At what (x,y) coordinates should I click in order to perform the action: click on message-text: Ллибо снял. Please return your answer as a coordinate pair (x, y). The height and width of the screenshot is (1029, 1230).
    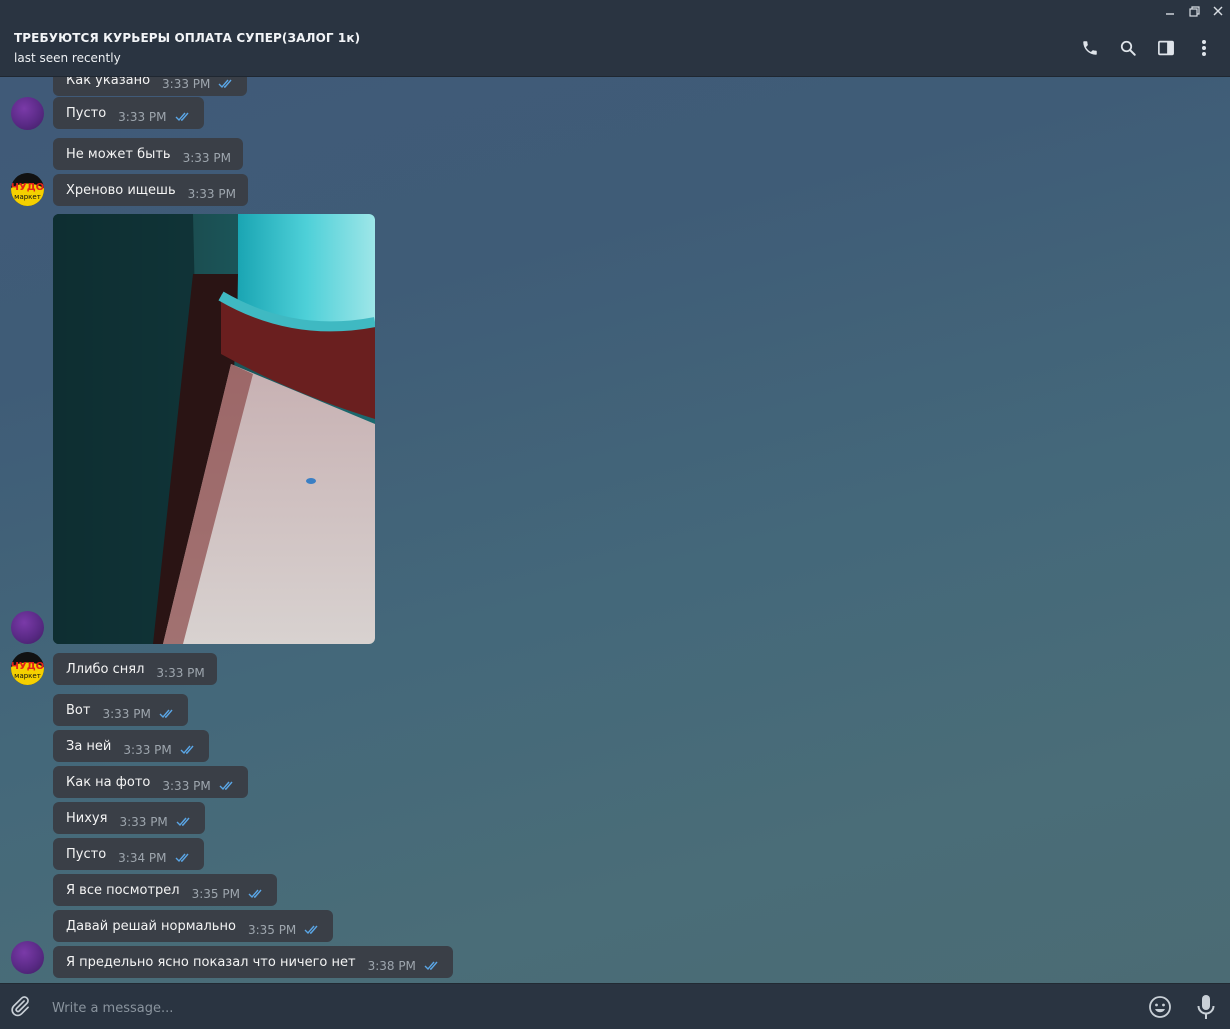
    Looking at the image, I should click on (105, 669).